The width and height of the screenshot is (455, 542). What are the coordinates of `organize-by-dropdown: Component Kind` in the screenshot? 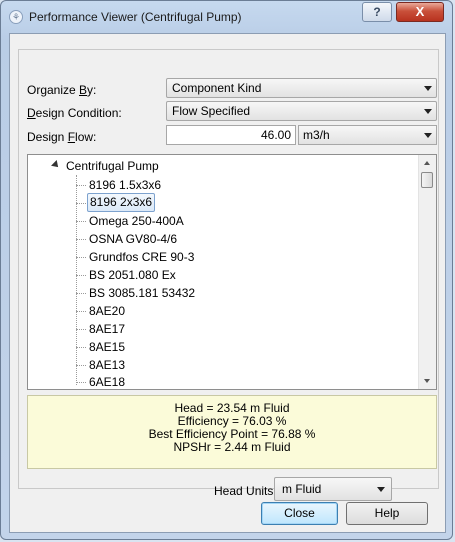 It's located at (301, 88).